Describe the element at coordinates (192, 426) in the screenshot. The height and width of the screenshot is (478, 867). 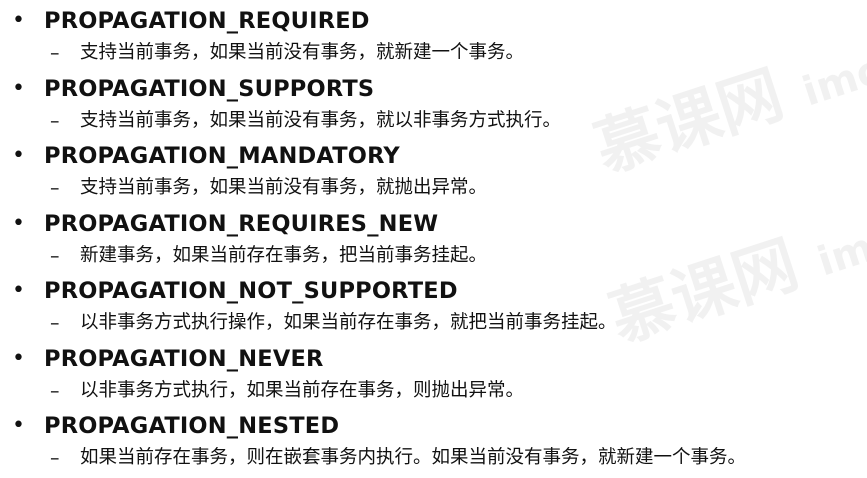
I see `propagation-term: PROPAGATION_NESTED` at that location.